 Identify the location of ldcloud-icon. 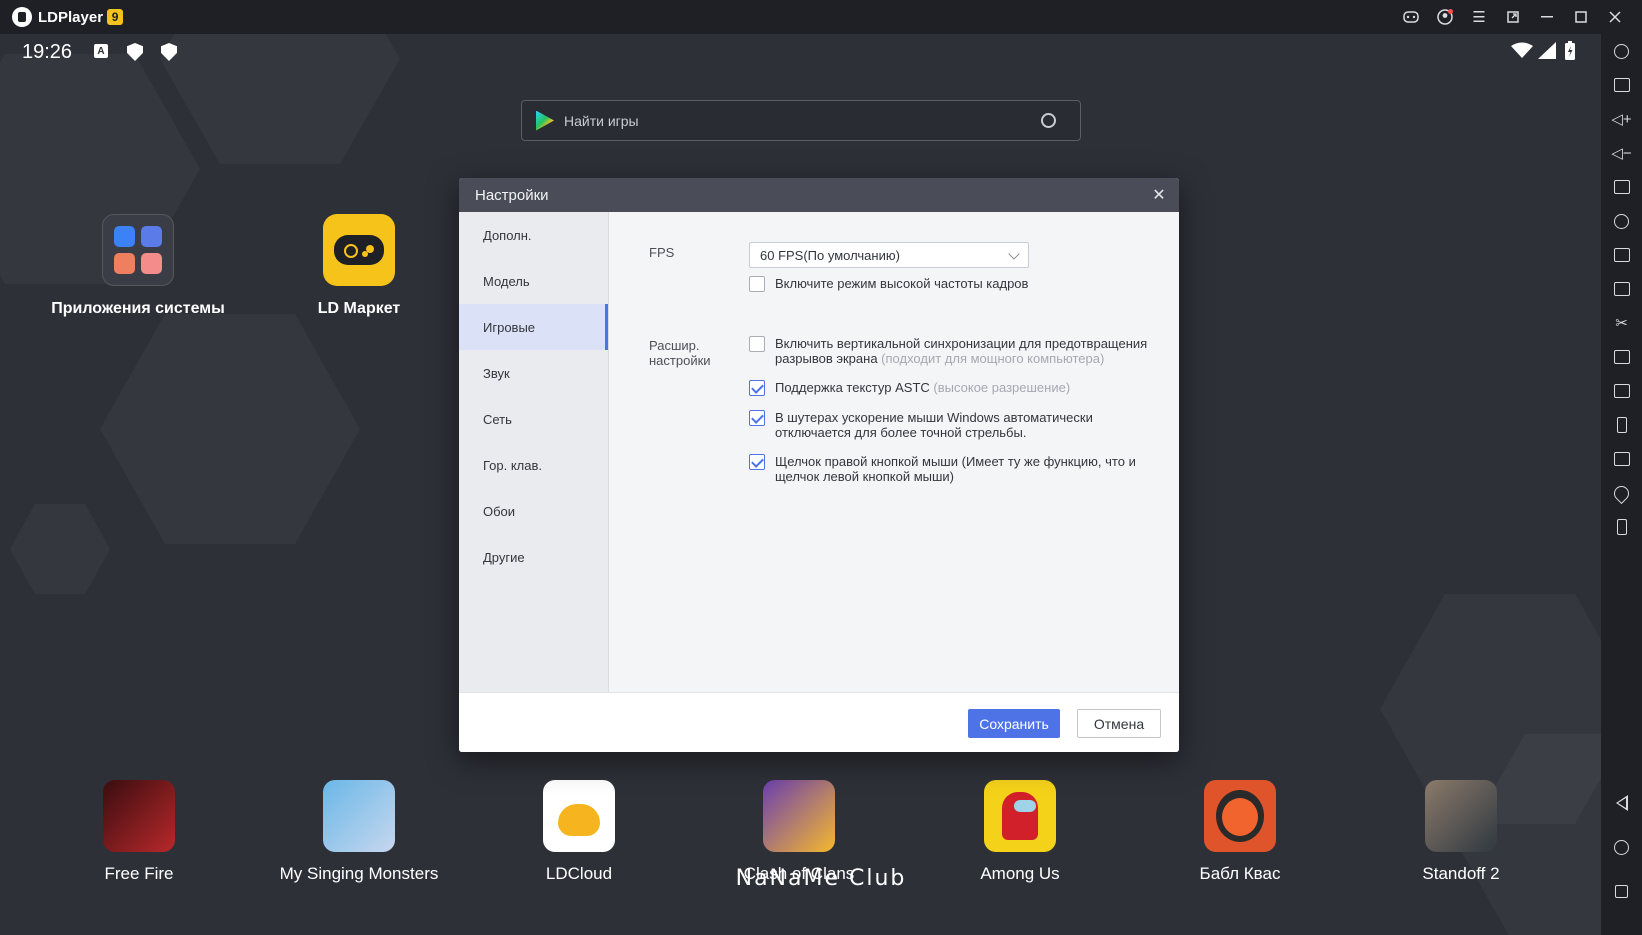
(579, 816).